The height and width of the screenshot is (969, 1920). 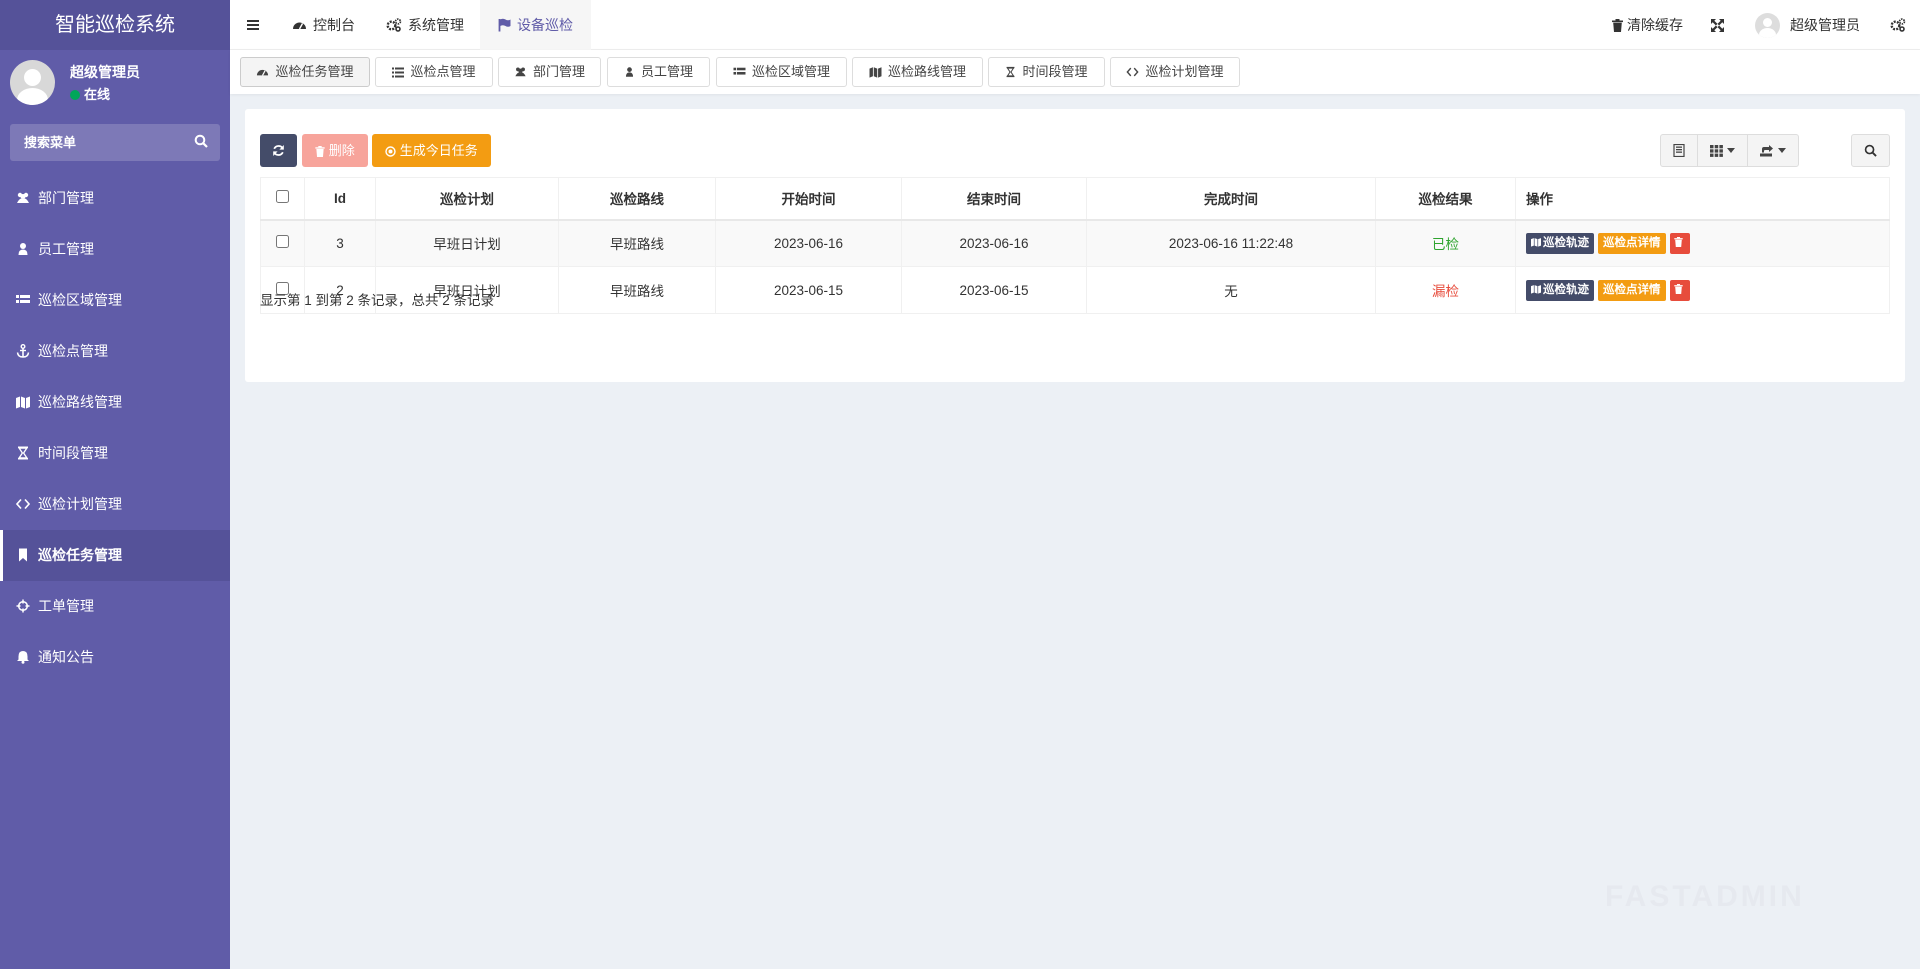 What do you see at coordinates (1773, 150) in the screenshot?
I see `export-dropdown-button` at bounding box center [1773, 150].